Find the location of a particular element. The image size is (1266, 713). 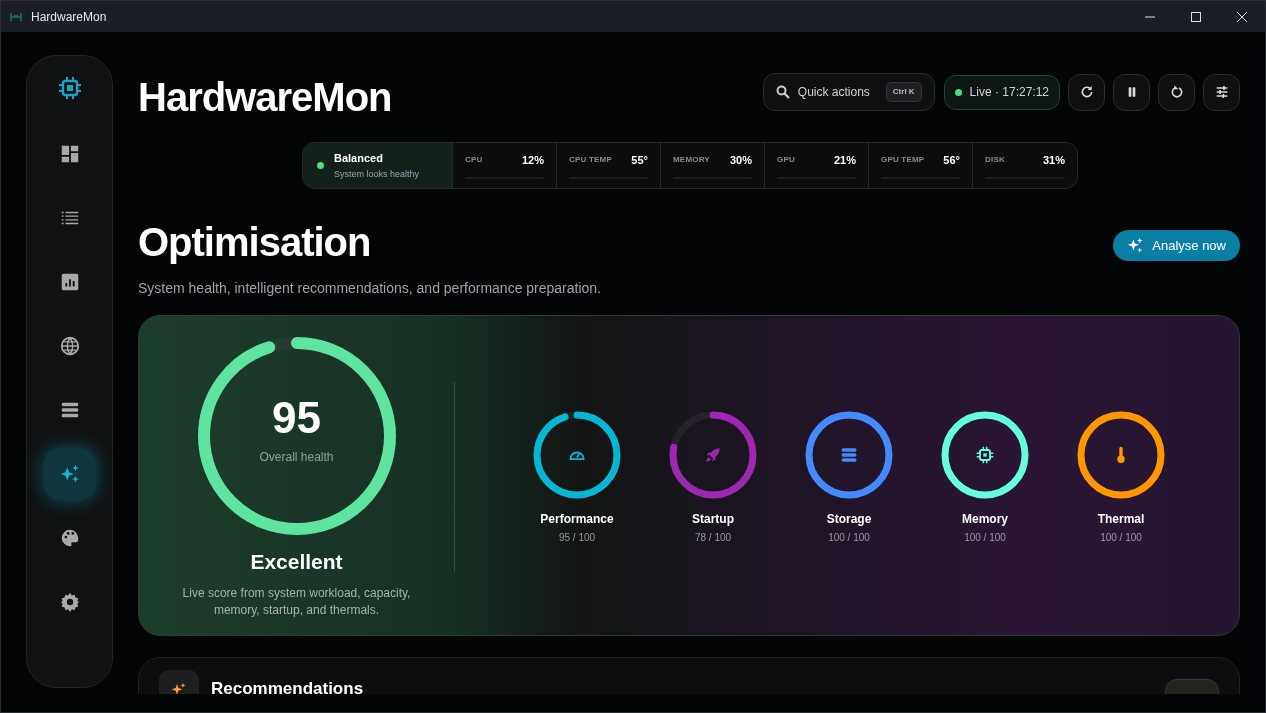

category-name: Startup is located at coordinates (713, 519).